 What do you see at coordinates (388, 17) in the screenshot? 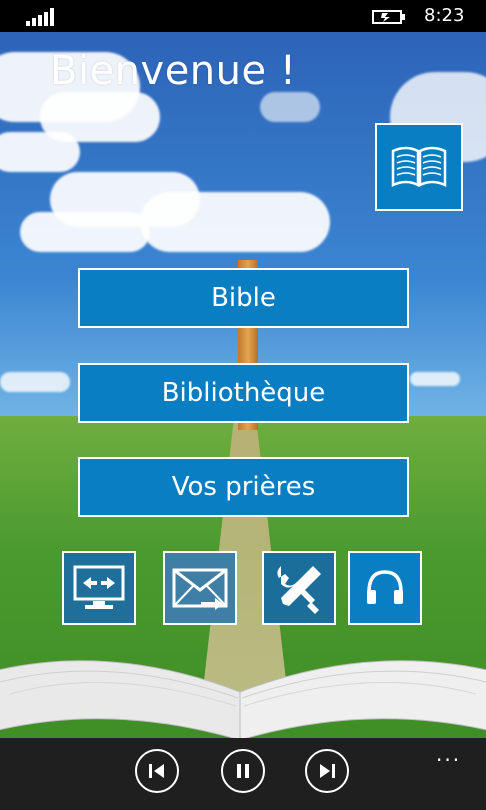
I see `battery-charging-icon` at bounding box center [388, 17].